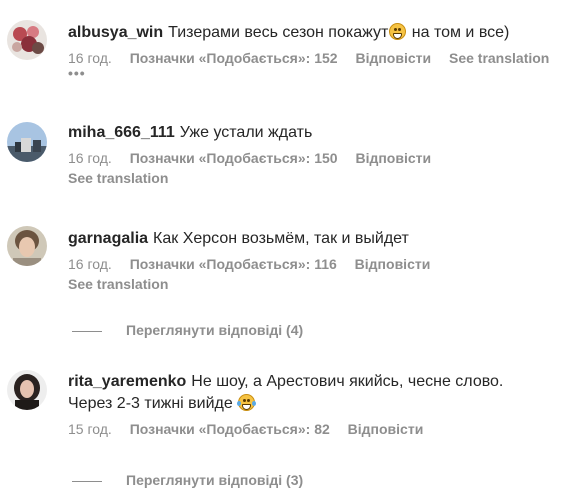 The height and width of the screenshot is (498, 571). What do you see at coordinates (150, 403) in the screenshot?
I see `comment-content-line2: Через 2-3 тижні вийде` at bounding box center [150, 403].